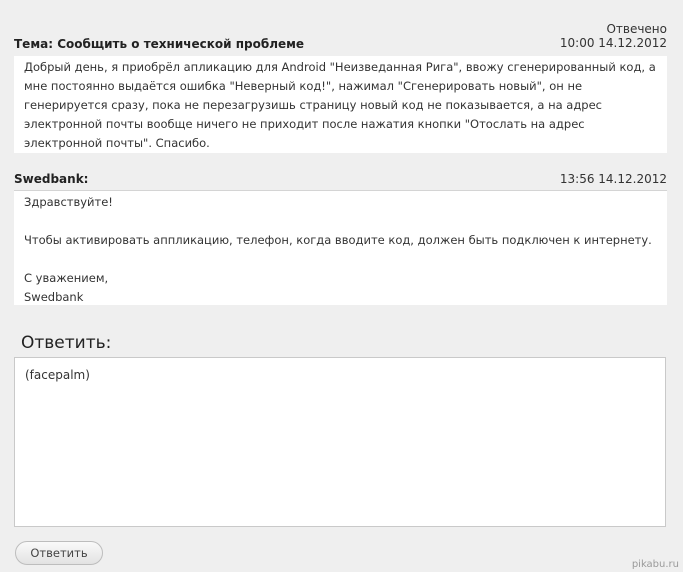 This screenshot has height=572, width=683. I want to click on reply-author: Swedbank:, so click(51, 179).